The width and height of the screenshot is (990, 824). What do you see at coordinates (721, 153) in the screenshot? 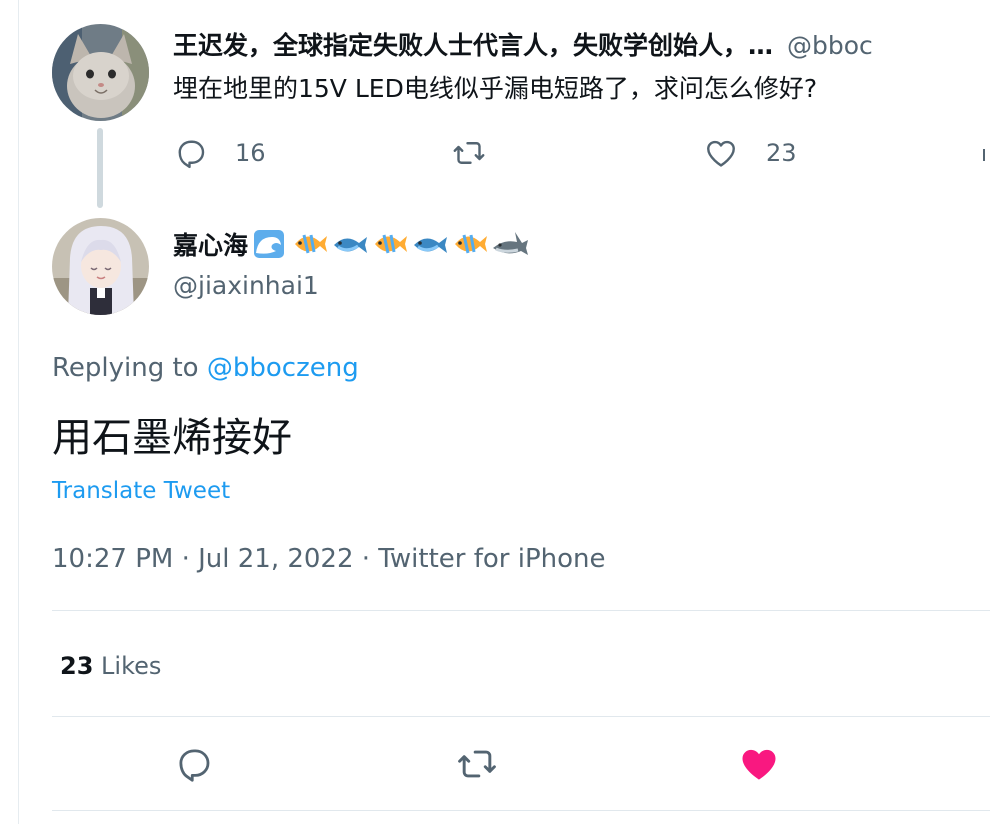
I see `heart-outline-icon` at bounding box center [721, 153].